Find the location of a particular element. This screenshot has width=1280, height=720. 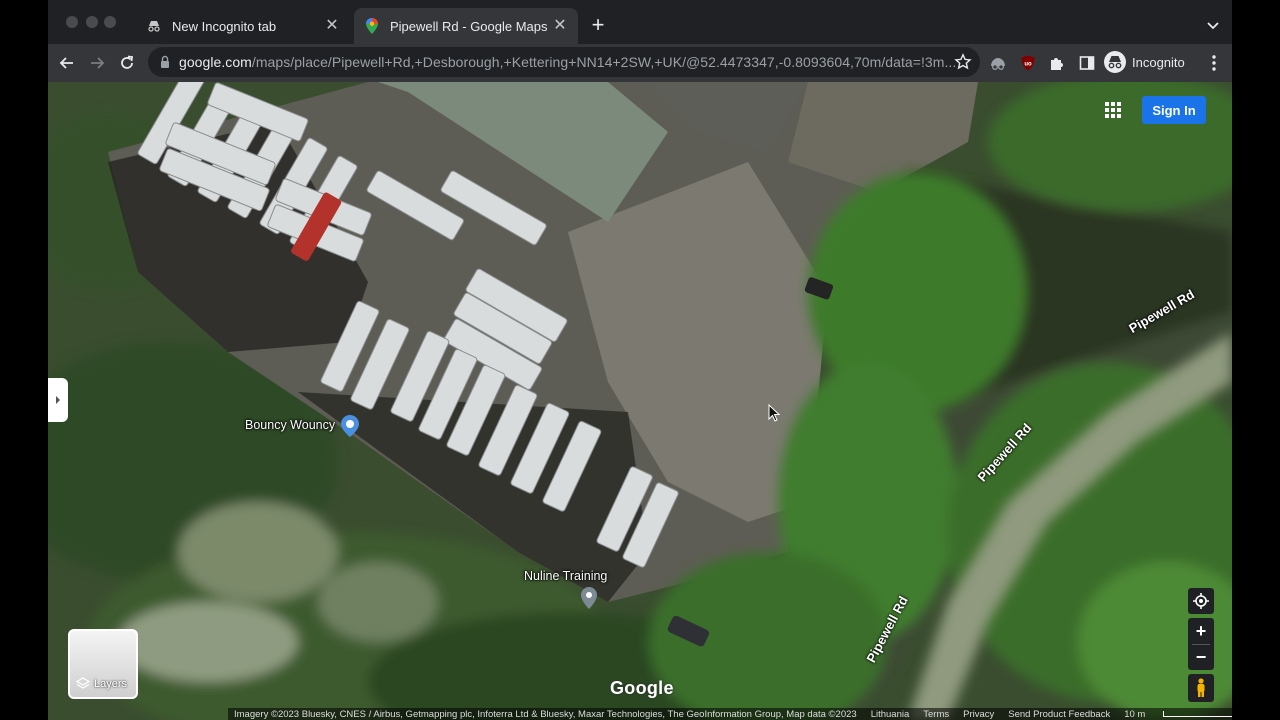

lock-icon is located at coordinates (165, 62).